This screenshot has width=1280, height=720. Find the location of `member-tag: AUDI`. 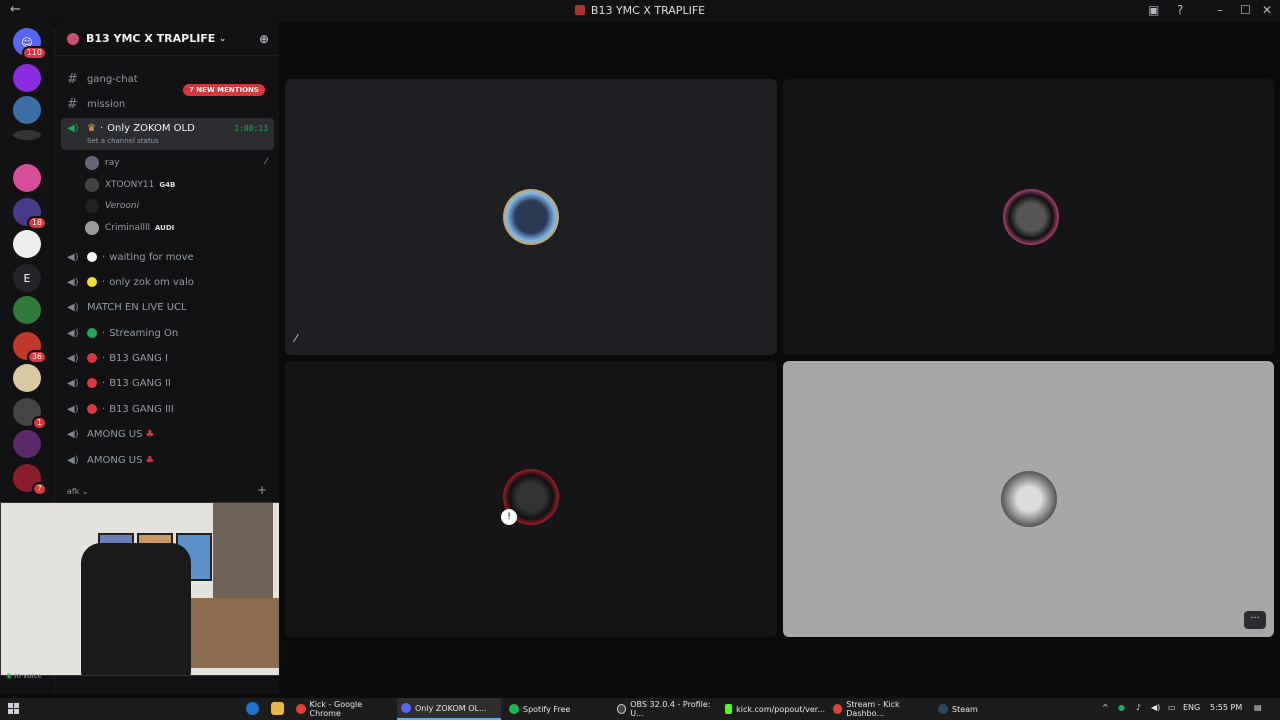

member-tag: AUDI is located at coordinates (164, 228).